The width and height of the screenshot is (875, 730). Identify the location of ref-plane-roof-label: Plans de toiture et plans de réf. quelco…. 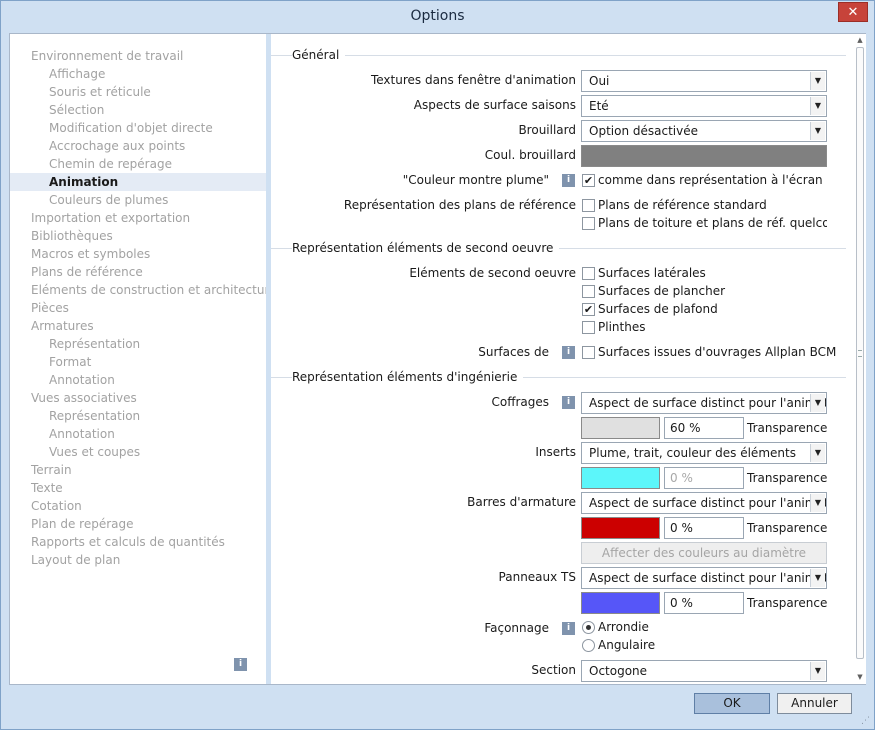
(712, 223).